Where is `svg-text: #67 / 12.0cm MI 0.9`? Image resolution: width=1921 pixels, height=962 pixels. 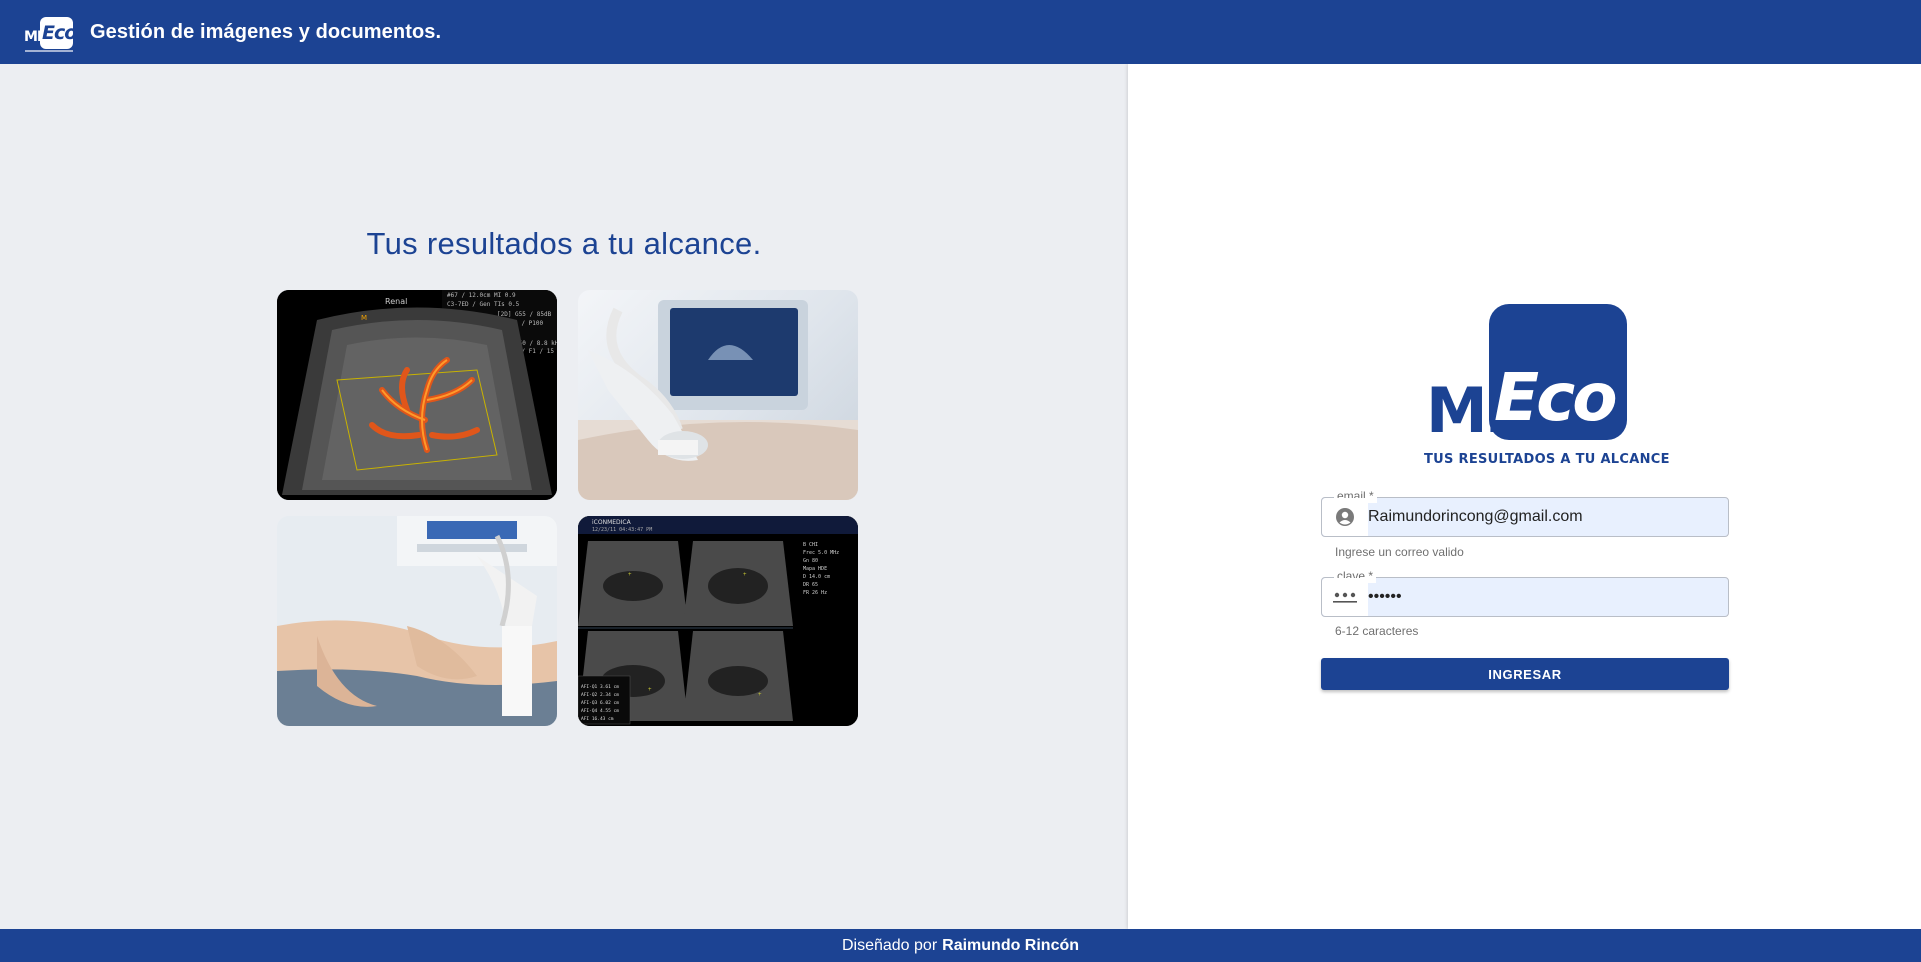 svg-text: #67 / 12.0cm MI 0.9 is located at coordinates (481, 295).